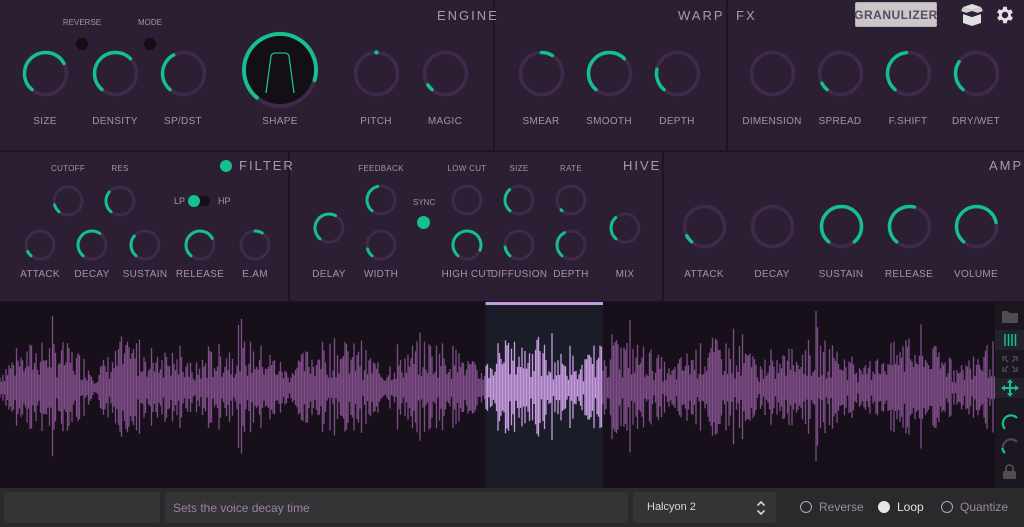  Describe the element at coordinates (841, 507) in the screenshot. I see `reverse-option-label: Reverse` at that location.